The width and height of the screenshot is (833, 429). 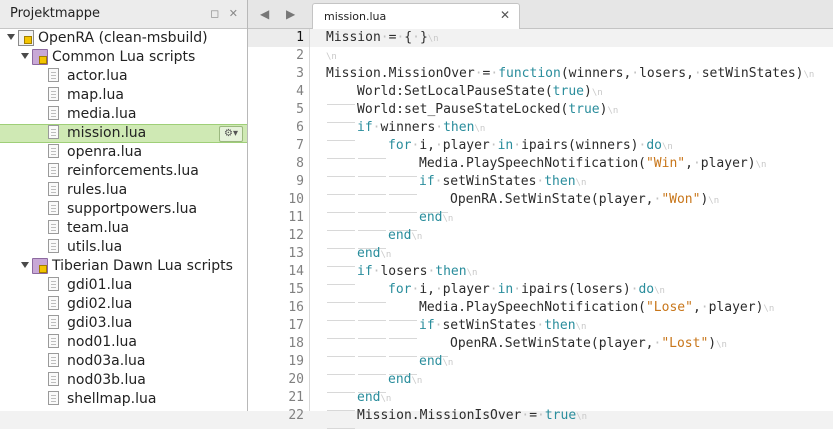 What do you see at coordinates (123, 14) in the screenshot?
I see `project-panel-header: Projektmappe ◻ ✕` at bounding box center [123, 14].